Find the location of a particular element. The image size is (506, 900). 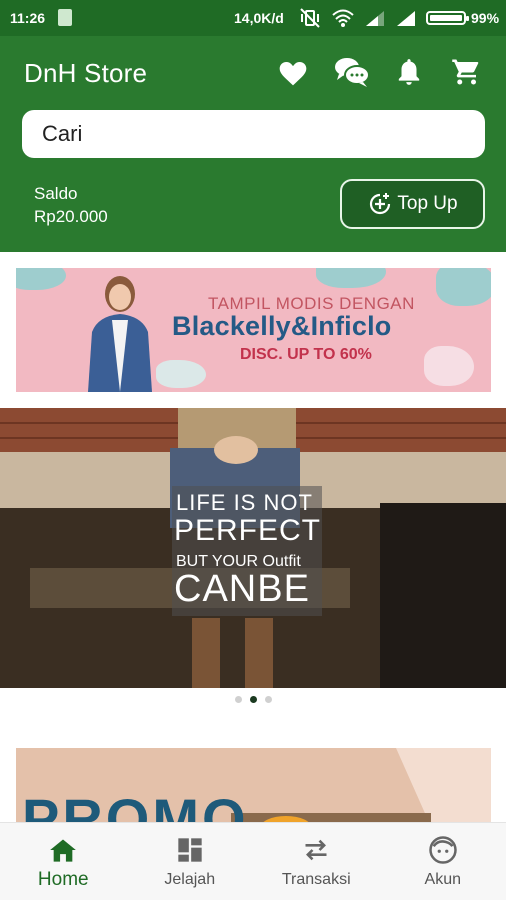

carousel-indicator is located at coordinates (253, 701).